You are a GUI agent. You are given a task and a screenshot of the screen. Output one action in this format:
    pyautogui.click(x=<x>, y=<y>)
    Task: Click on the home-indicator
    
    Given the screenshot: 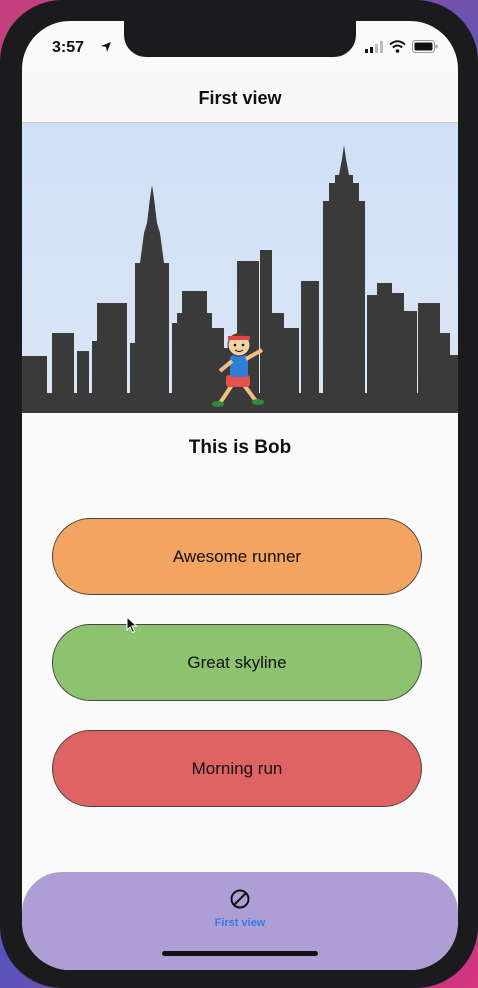 What is the action you would take?
    pyautogui.click(x=240, y=953)
    